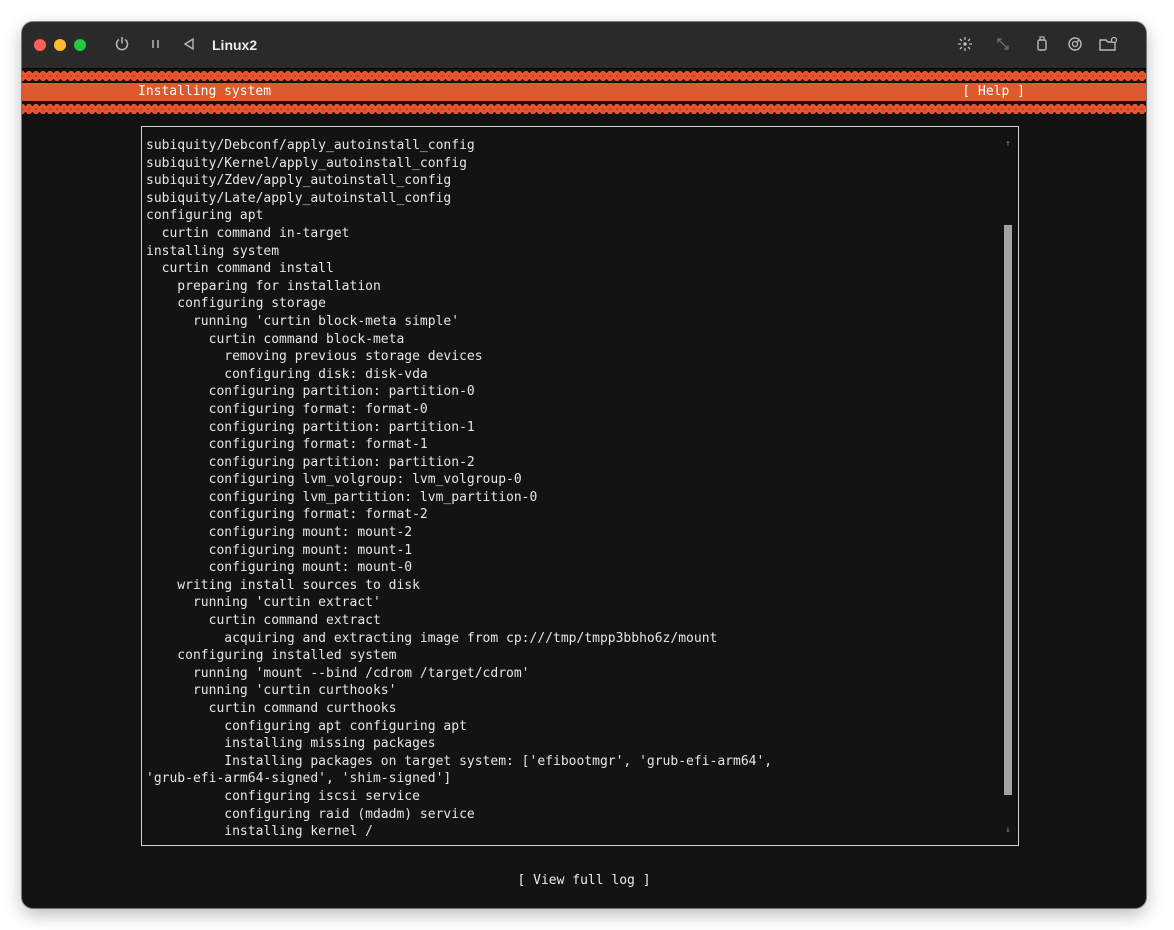  I want to click on log-line: removing previous storage devices, so click(314, 357).